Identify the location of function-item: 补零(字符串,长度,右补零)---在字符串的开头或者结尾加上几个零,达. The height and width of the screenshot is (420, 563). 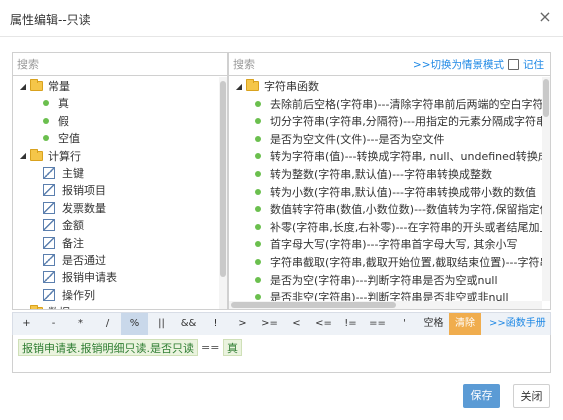
(398, 227).